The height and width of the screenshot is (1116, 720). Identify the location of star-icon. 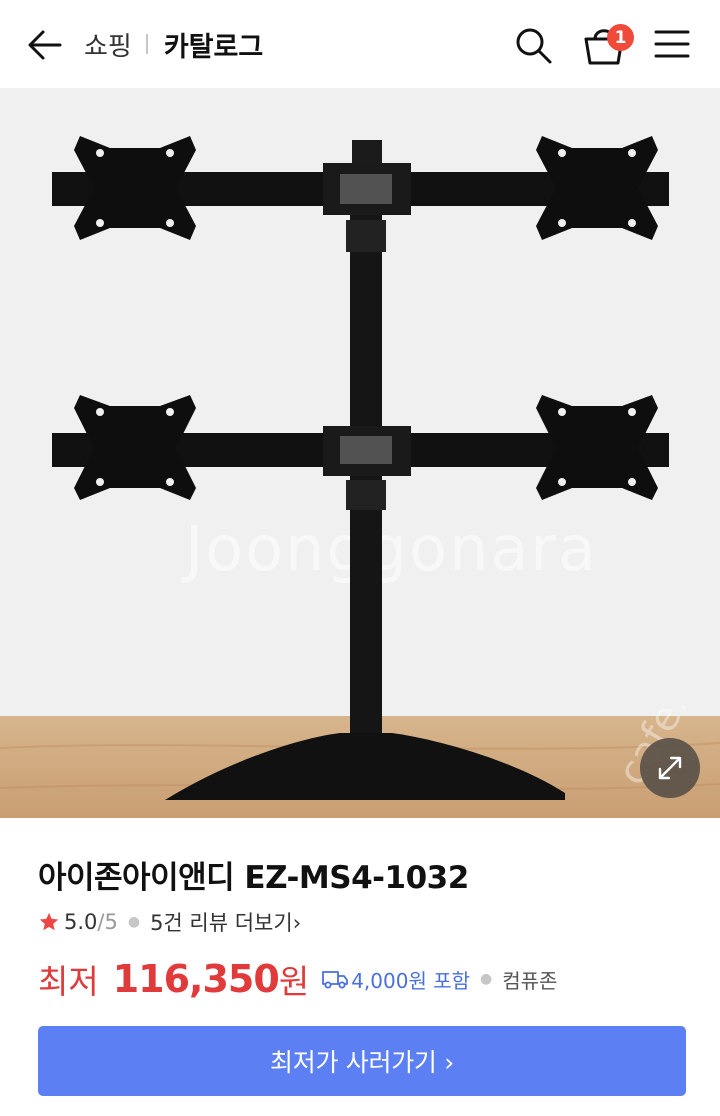
(49, 921).